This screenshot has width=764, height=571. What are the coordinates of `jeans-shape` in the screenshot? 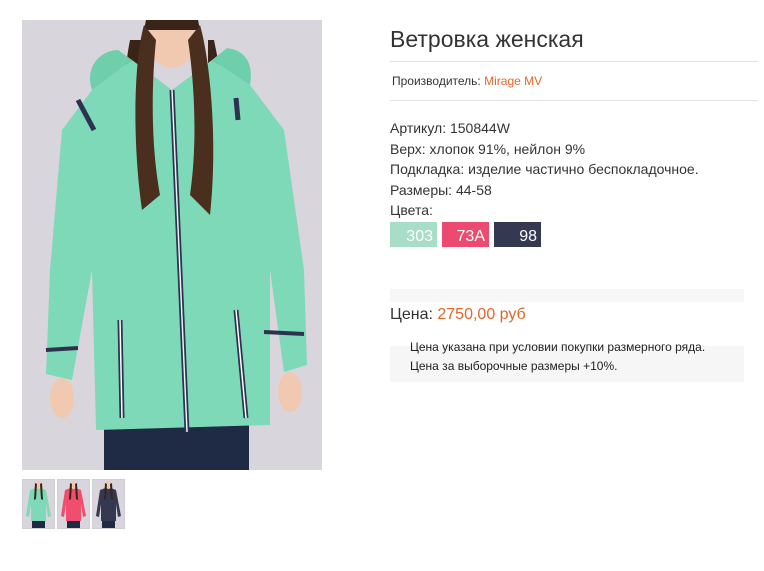 It's located at (176, 447).